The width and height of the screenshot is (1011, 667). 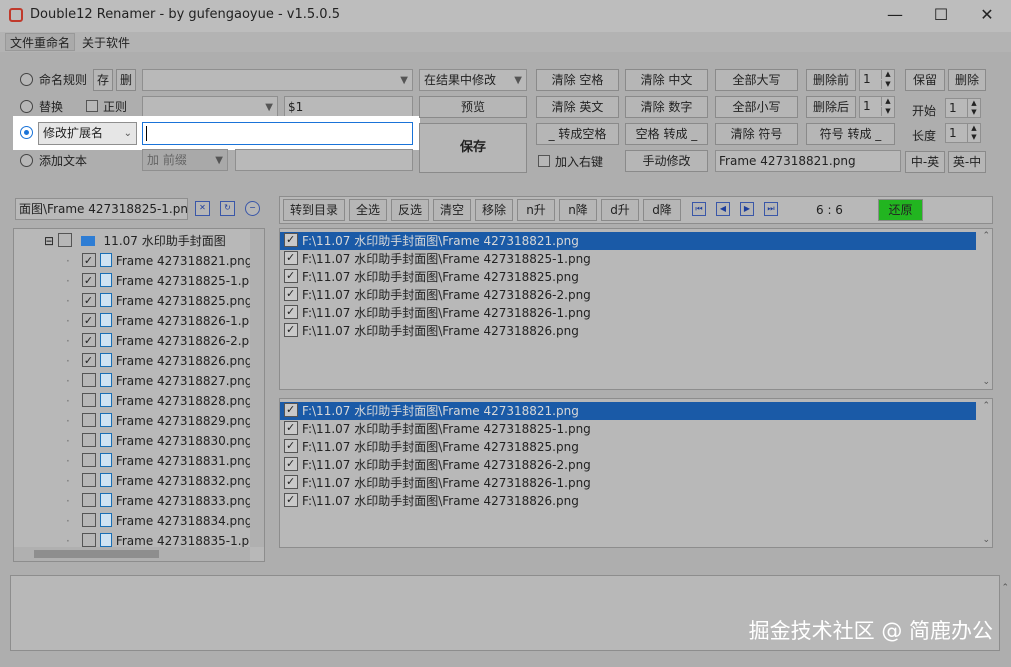 I want to click on clear-list-button: 清空, so click(x=452, y=210).